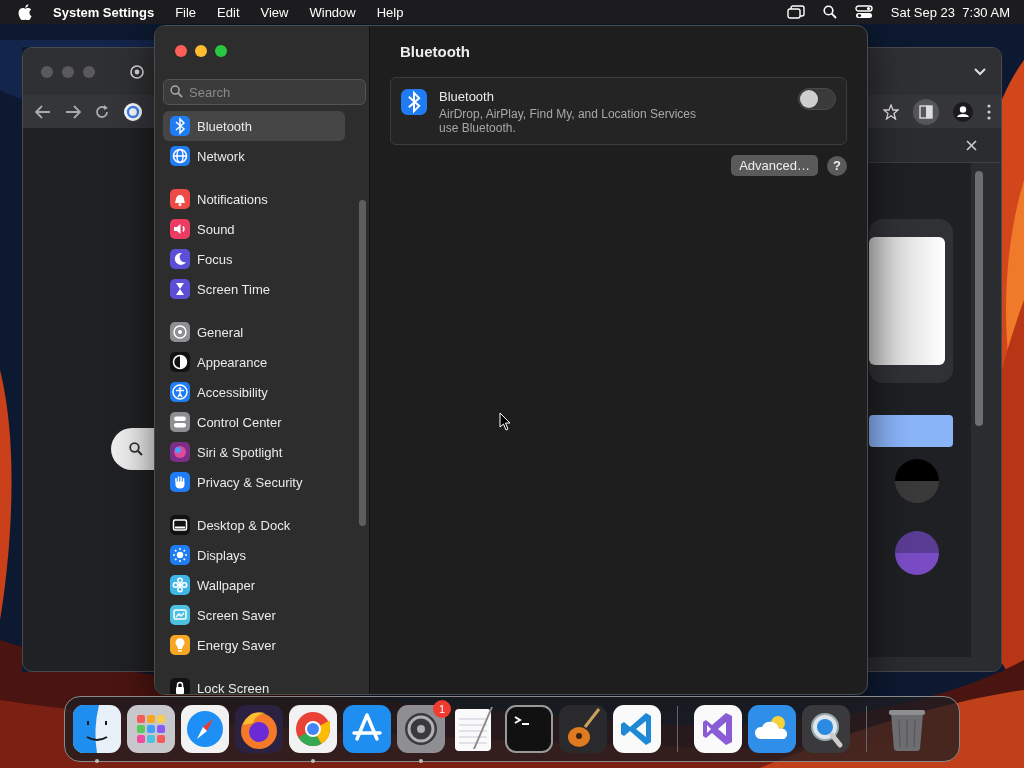 The height and width of the screenshot is (768, 1024). Describe the element at coordinates (232, 392) in the screenshot. I see `sidebar-item: Accessibility` at that location.